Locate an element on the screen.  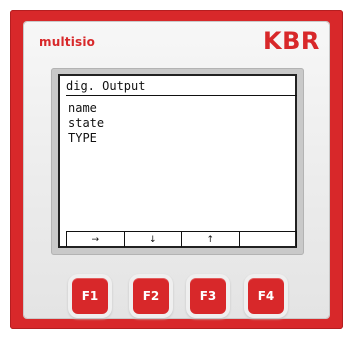
brand-label: multisio is located at coordinates (67, 42).